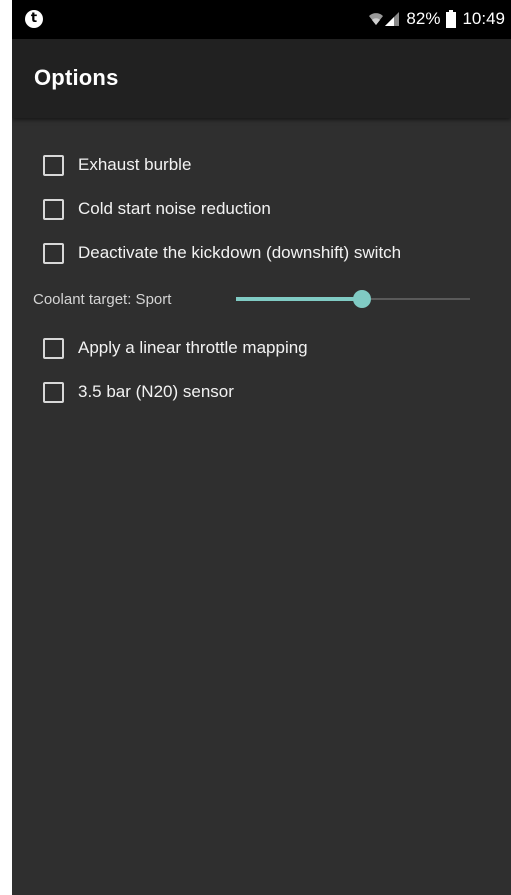 The width and height of the screenshot is (511, 895). What do you see at coordinates (174, 208) in the screenshot?
I see `option-label: Cold start noise reduction` at bounding box center [174, 208].